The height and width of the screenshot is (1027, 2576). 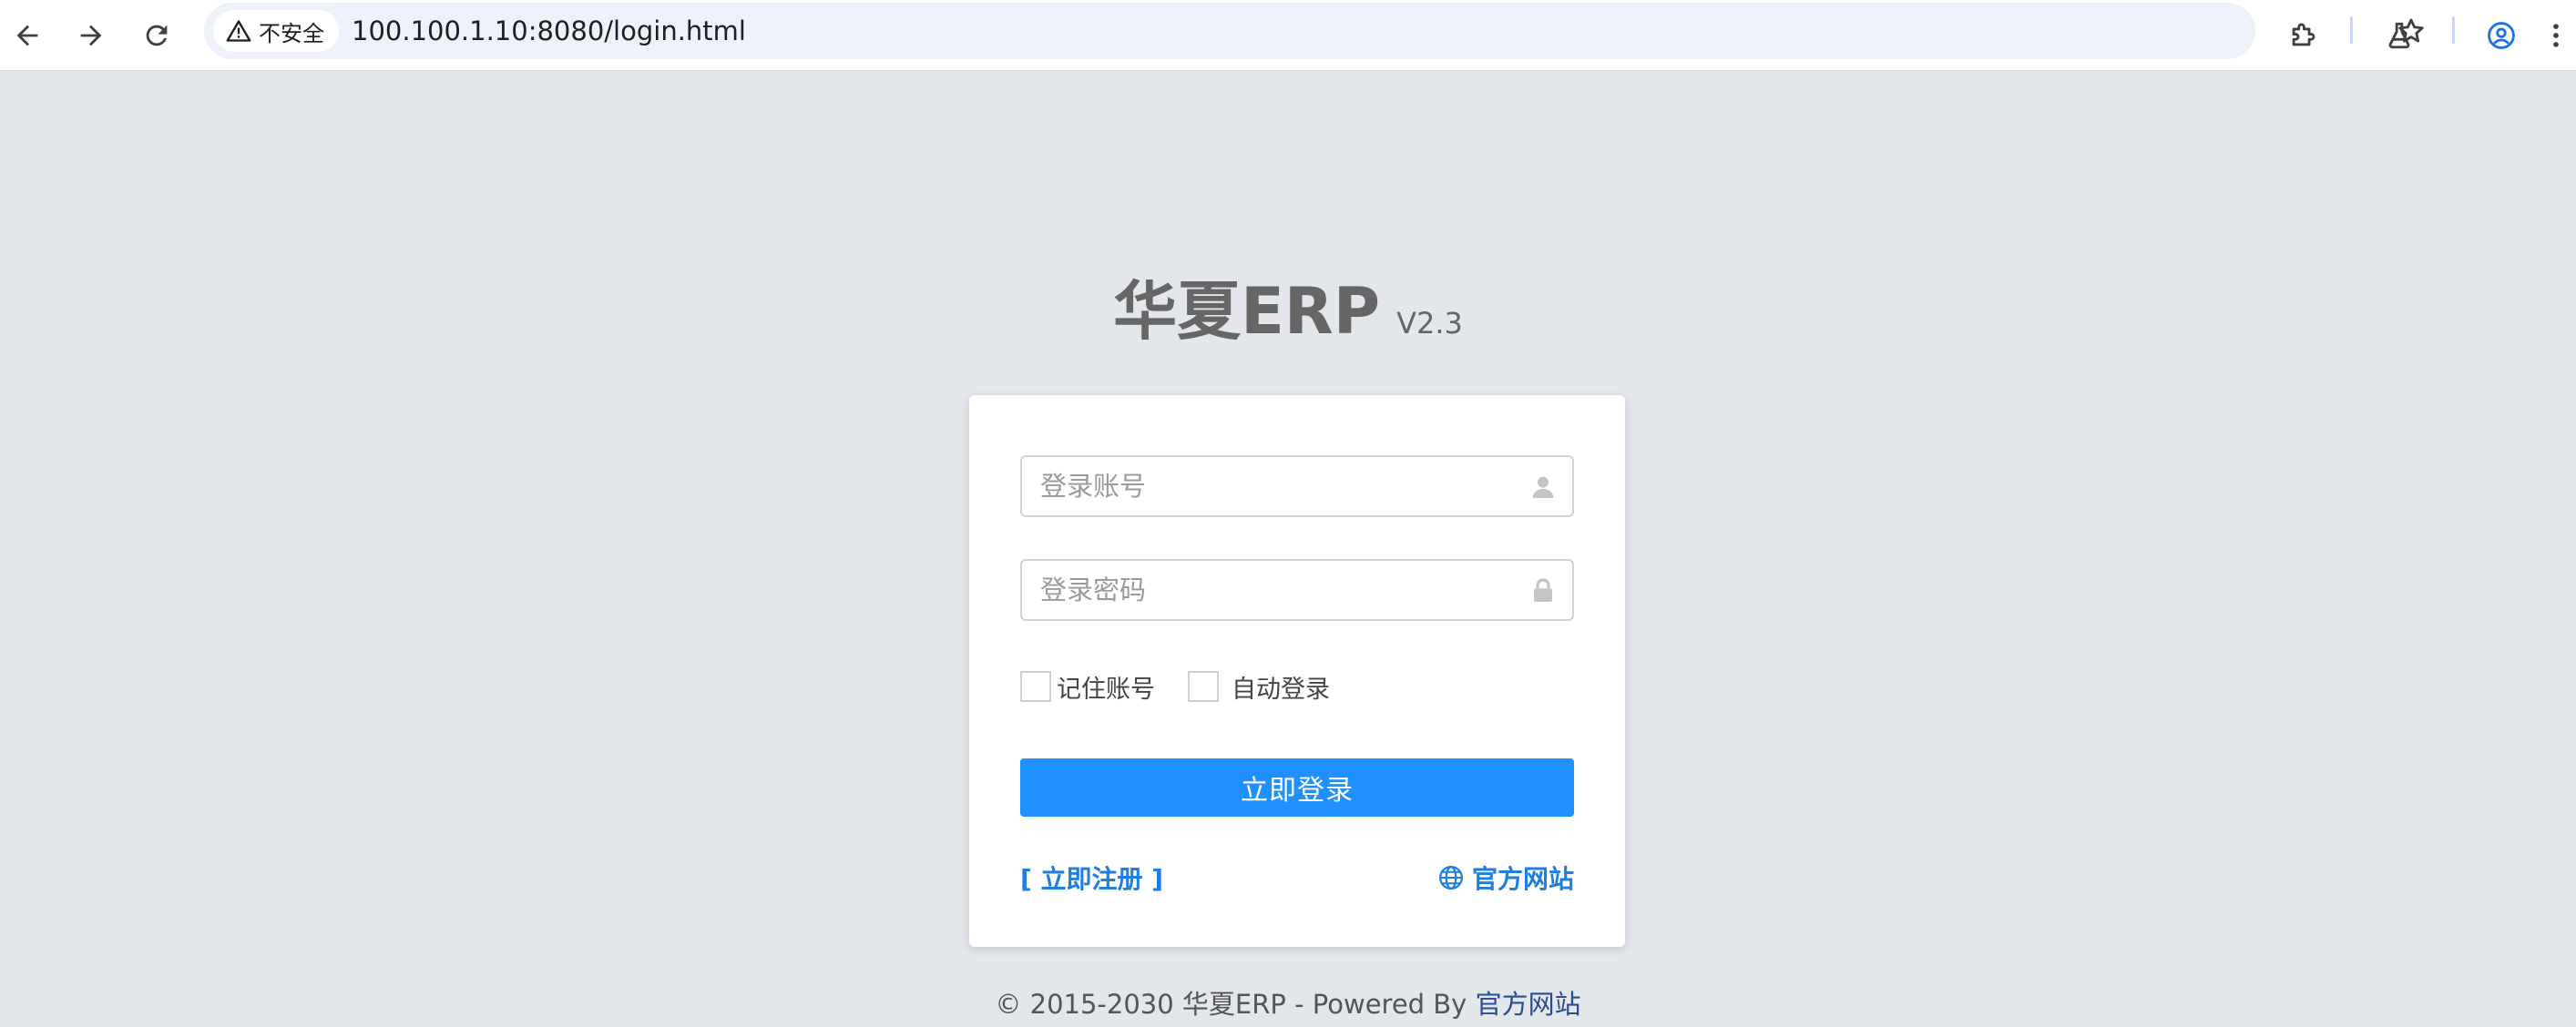 What do you see at coordinates (1543, 487) in the screenshot?
I see `user-icon` at bounding box center [1543, 487].